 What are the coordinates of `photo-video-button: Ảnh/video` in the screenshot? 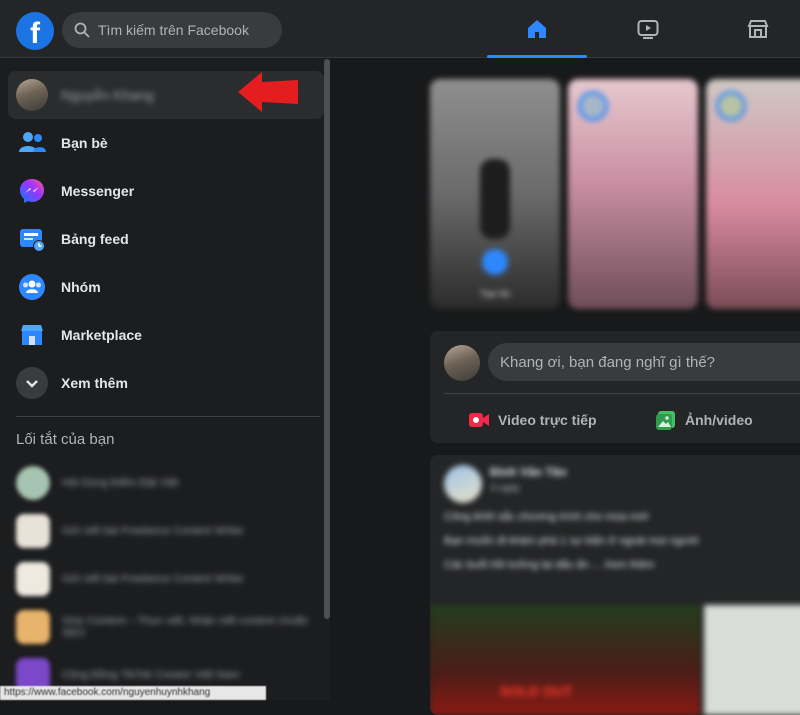 It's located at (704, 420).